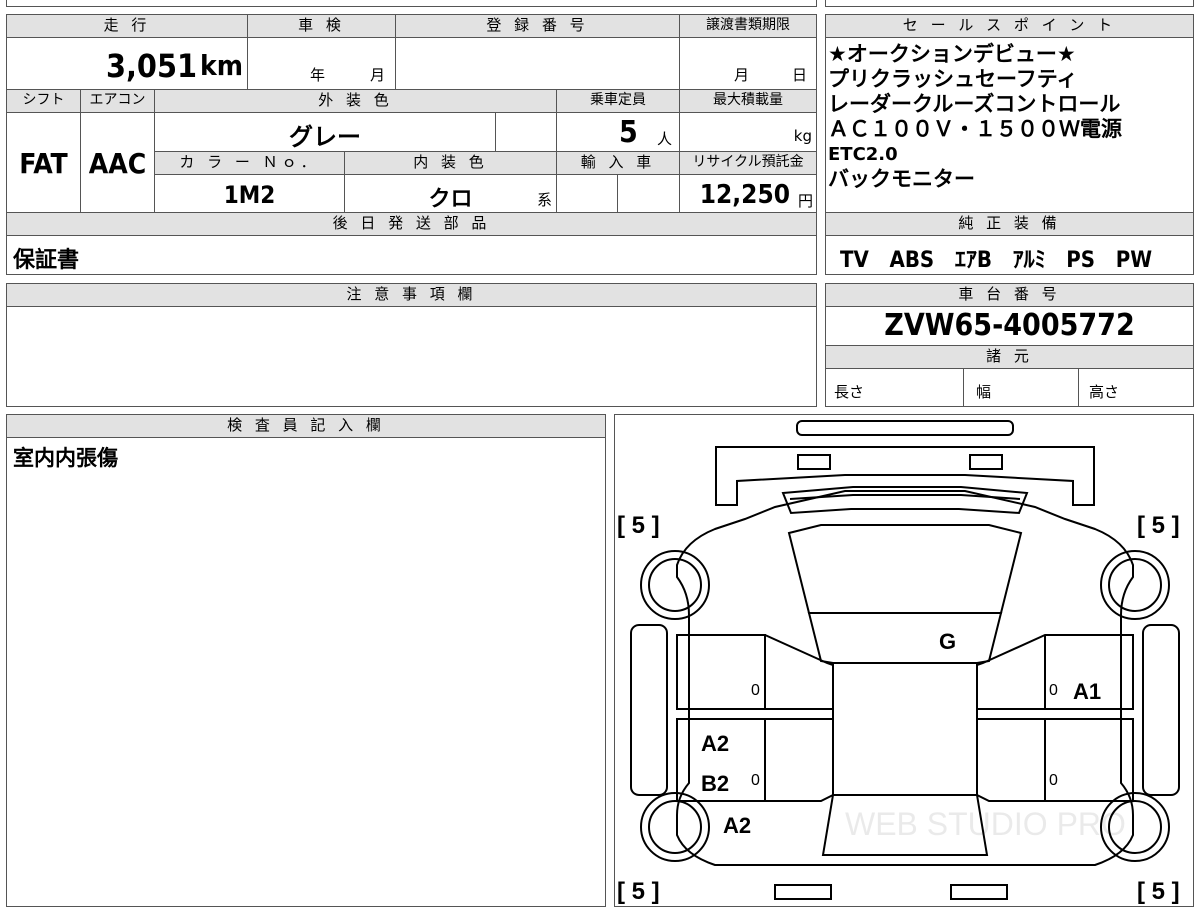 The height and width of the screenshot is (908, 1200). What do you see at coordinates (378, 75) in the screenshot?
I see `inspection-month-label: 月` at bounding box center [378, 75].